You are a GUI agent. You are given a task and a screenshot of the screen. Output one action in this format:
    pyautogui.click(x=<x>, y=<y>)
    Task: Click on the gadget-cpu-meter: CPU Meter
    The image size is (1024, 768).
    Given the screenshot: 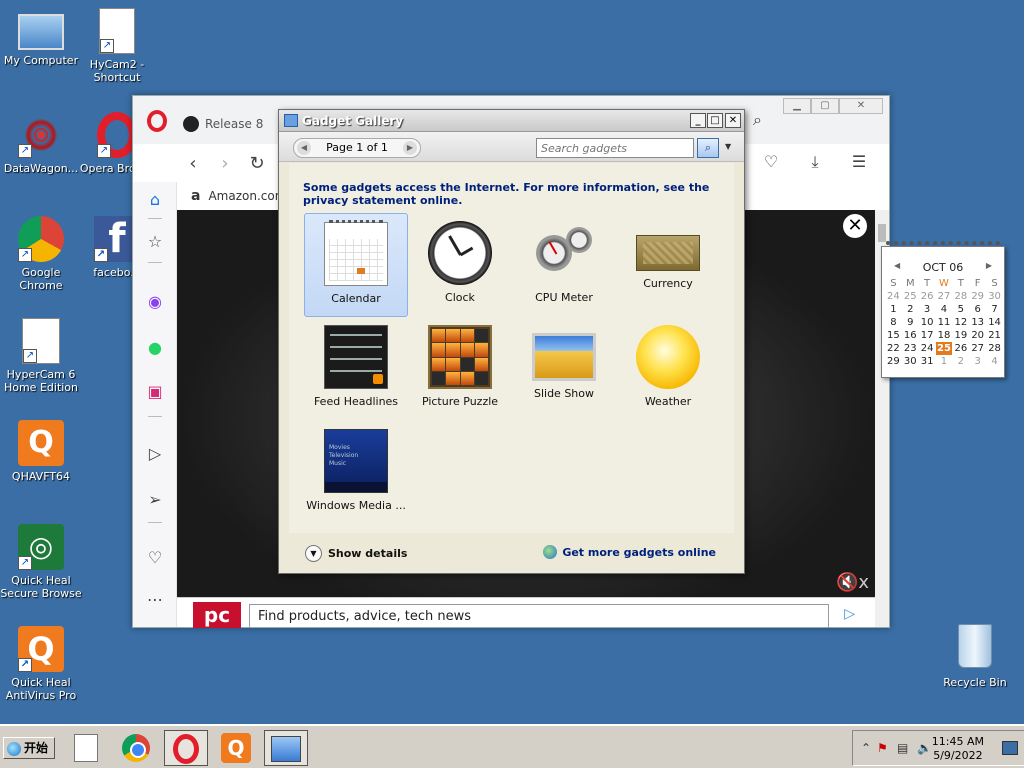 What is the action you would take?
    pyautogui.click(x=564, y=265)
    